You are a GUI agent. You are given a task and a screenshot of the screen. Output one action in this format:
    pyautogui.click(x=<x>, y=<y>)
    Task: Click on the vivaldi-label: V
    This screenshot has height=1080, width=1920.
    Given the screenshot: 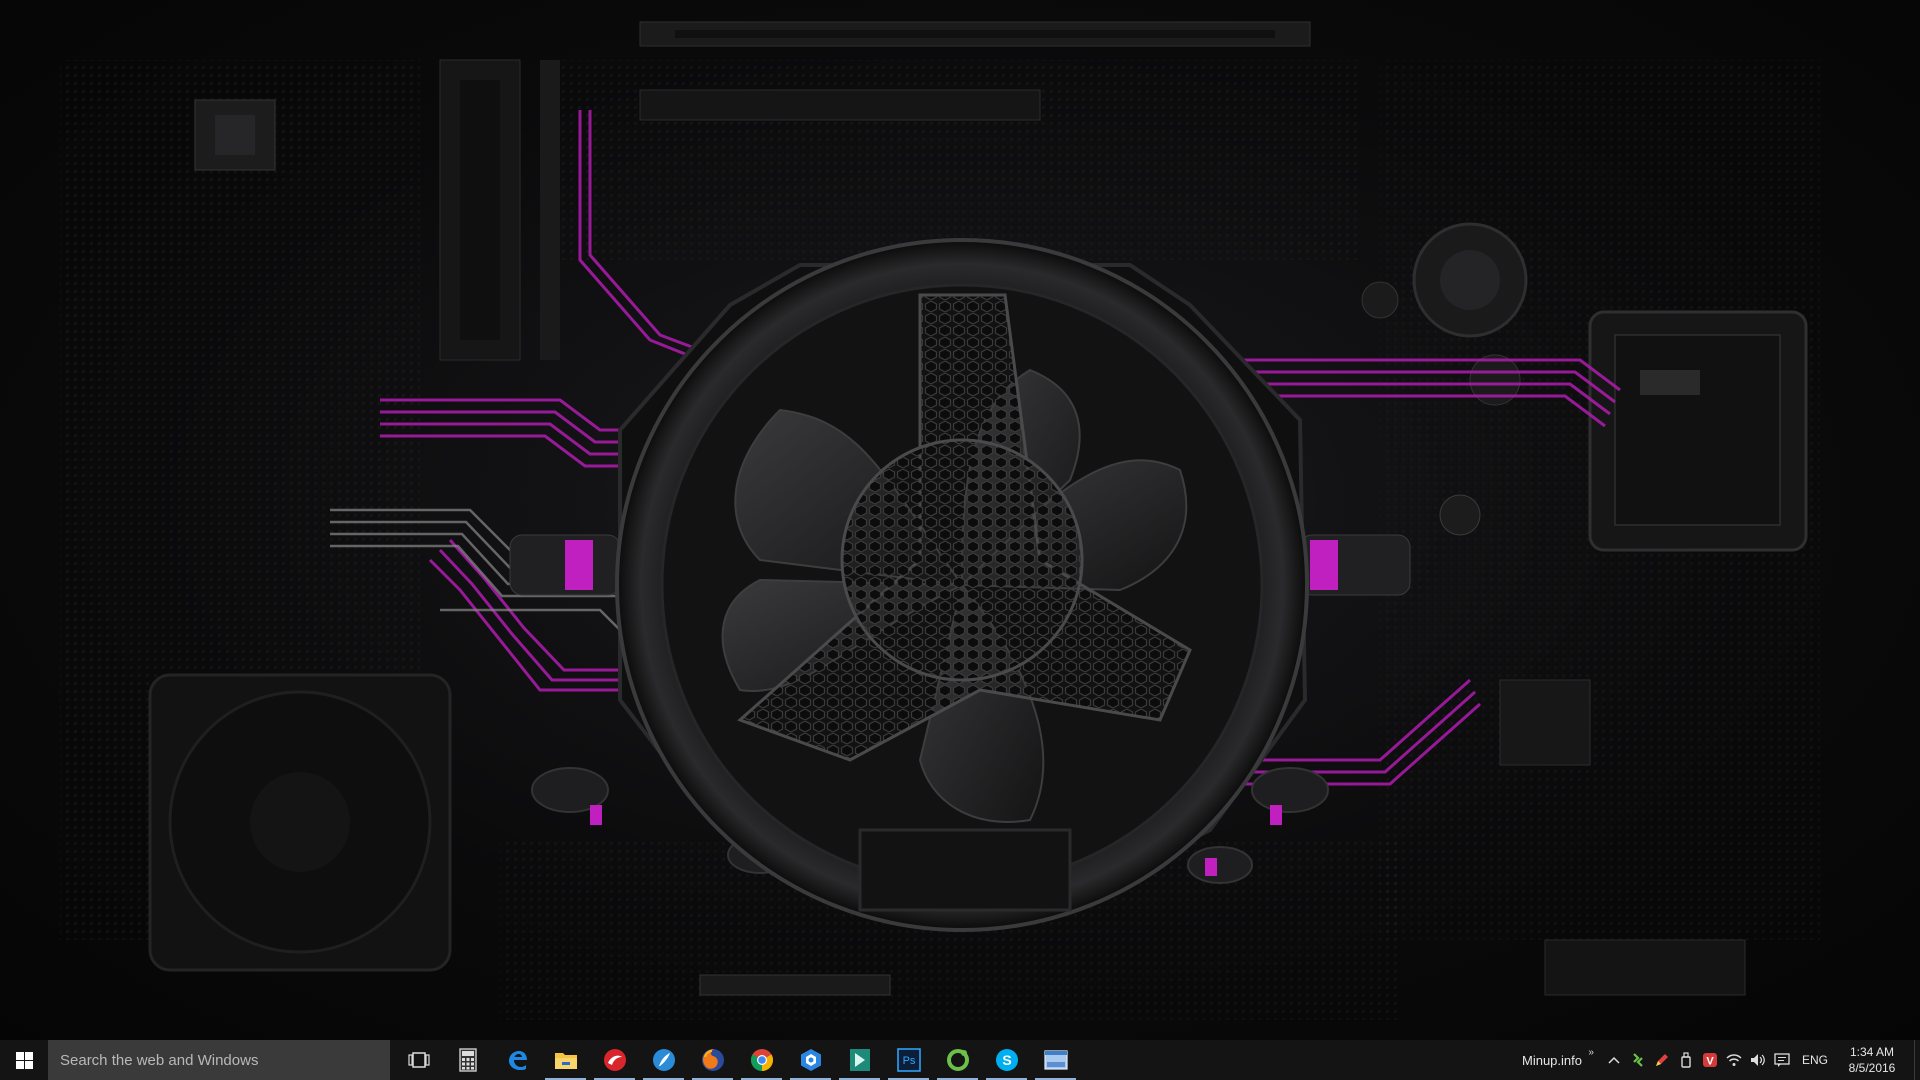 What is the action you would take?
    pyautogui.click(x=1710, y=1062)
    